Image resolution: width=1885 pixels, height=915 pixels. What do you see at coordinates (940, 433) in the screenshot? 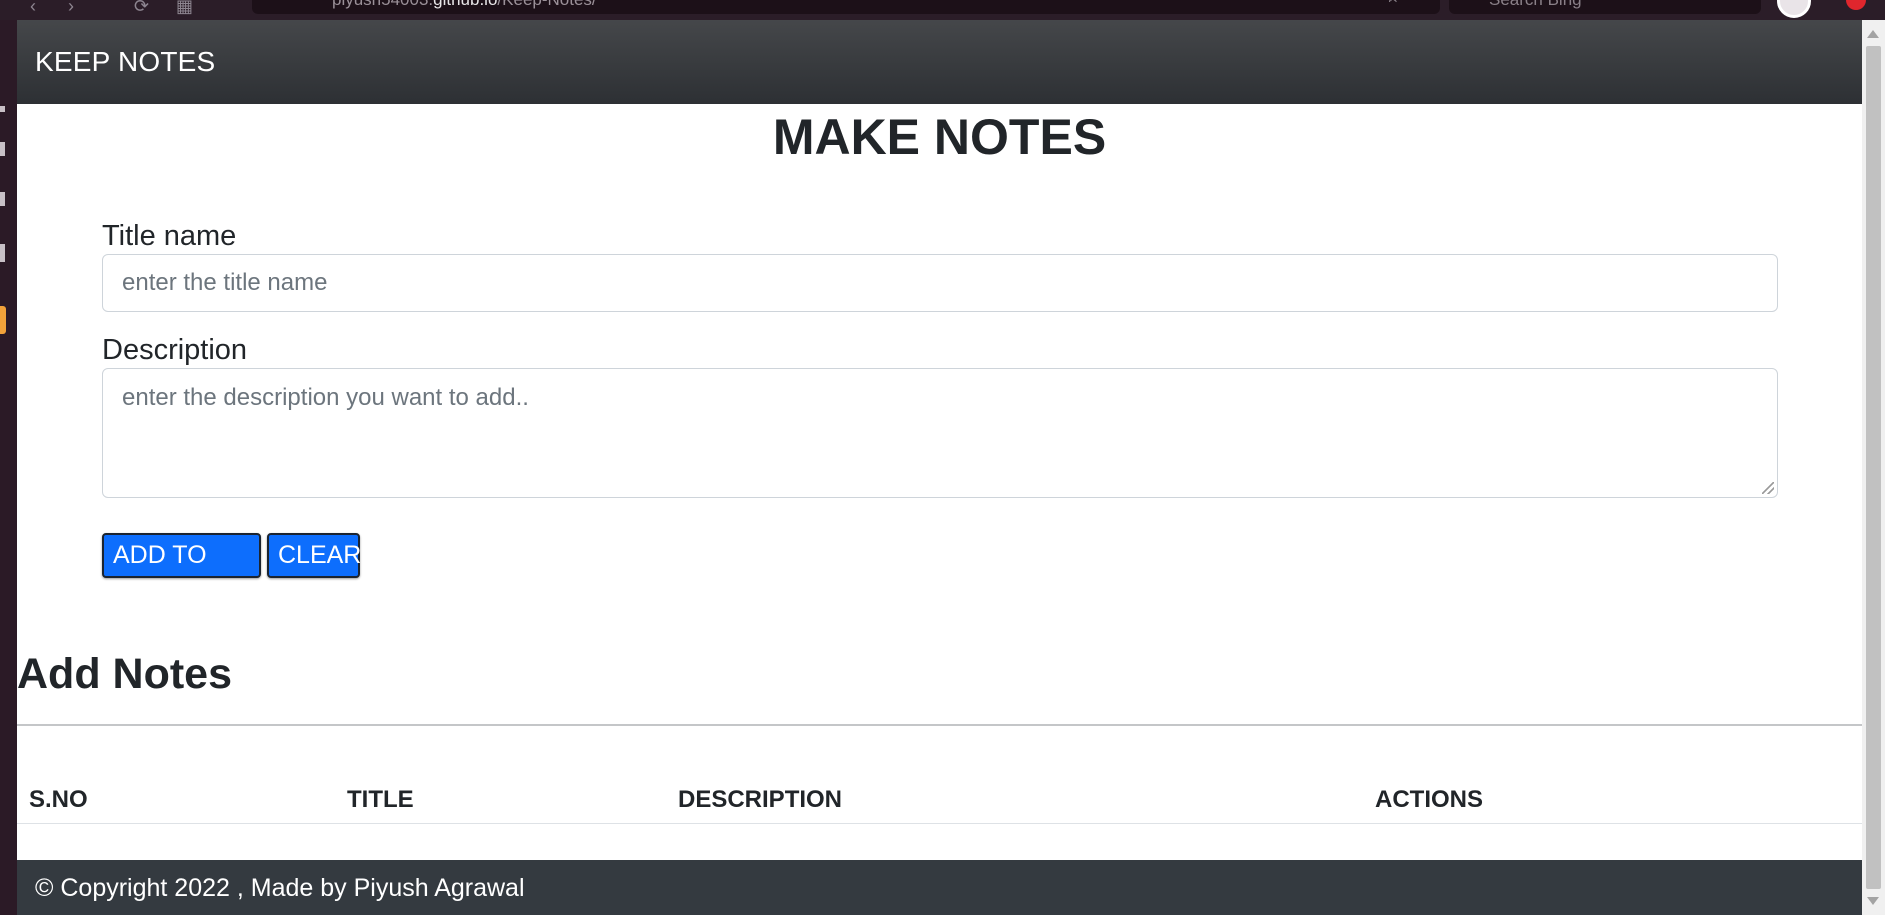
I see `description-textarea: enter the description you want to add..` at bounding box center [940, 433].